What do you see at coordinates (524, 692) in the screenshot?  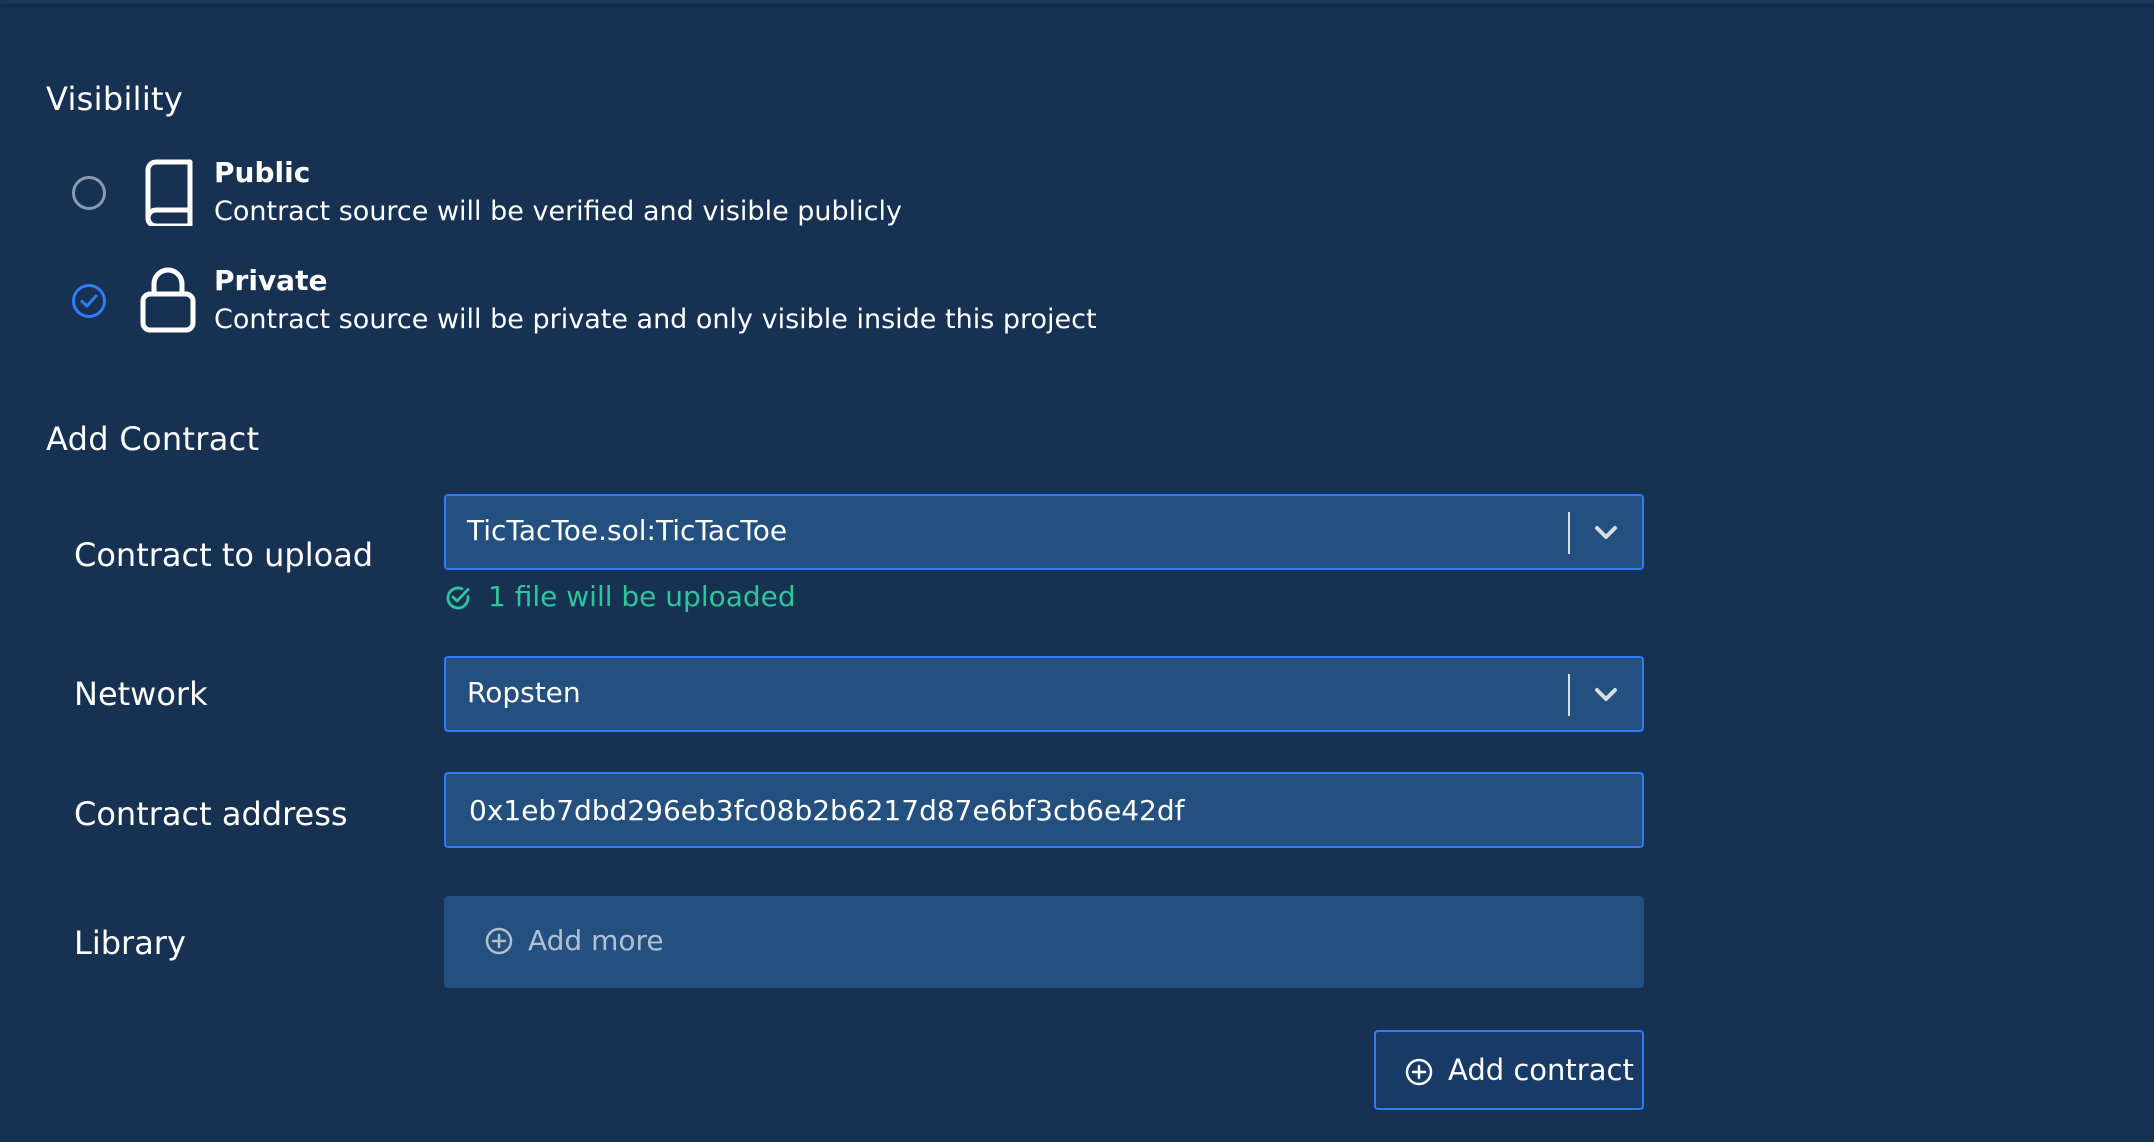 I see `network-value: Ropsten` at bounding box center [524, 692].